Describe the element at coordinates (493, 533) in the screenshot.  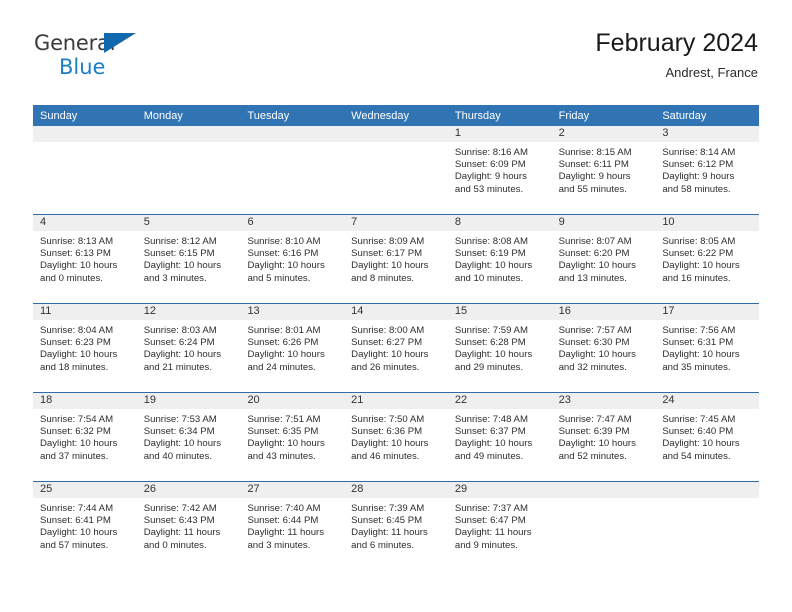
I see `daylight-text-line1: Daylight: 11 hours` at that location.